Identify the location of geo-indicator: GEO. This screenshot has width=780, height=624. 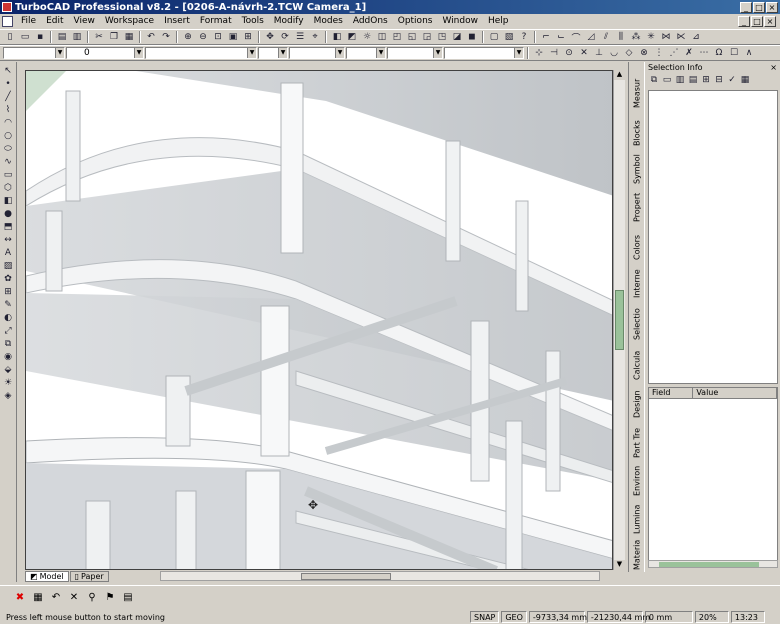
(514, 617).